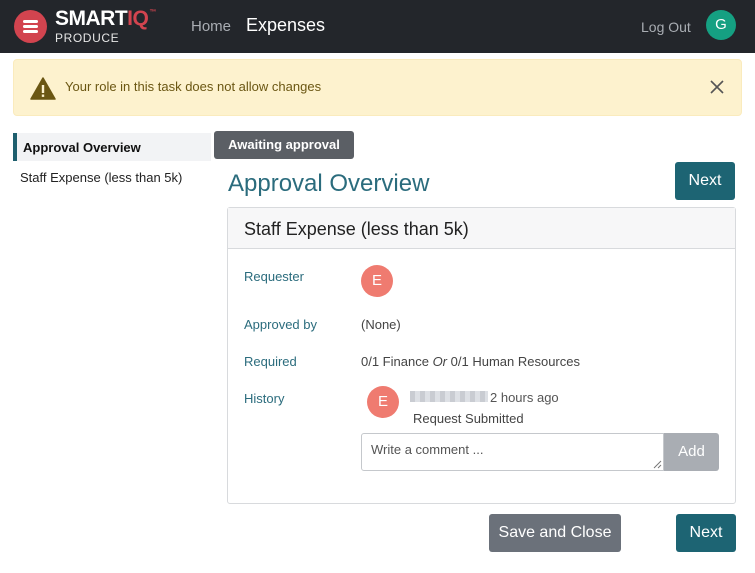  Describe the element at coordinates (377, 26) in the screenshot. I see `top-nav-bar: SMARTIQ™ PRODUCE Home Expenses Log Out G` at that location.